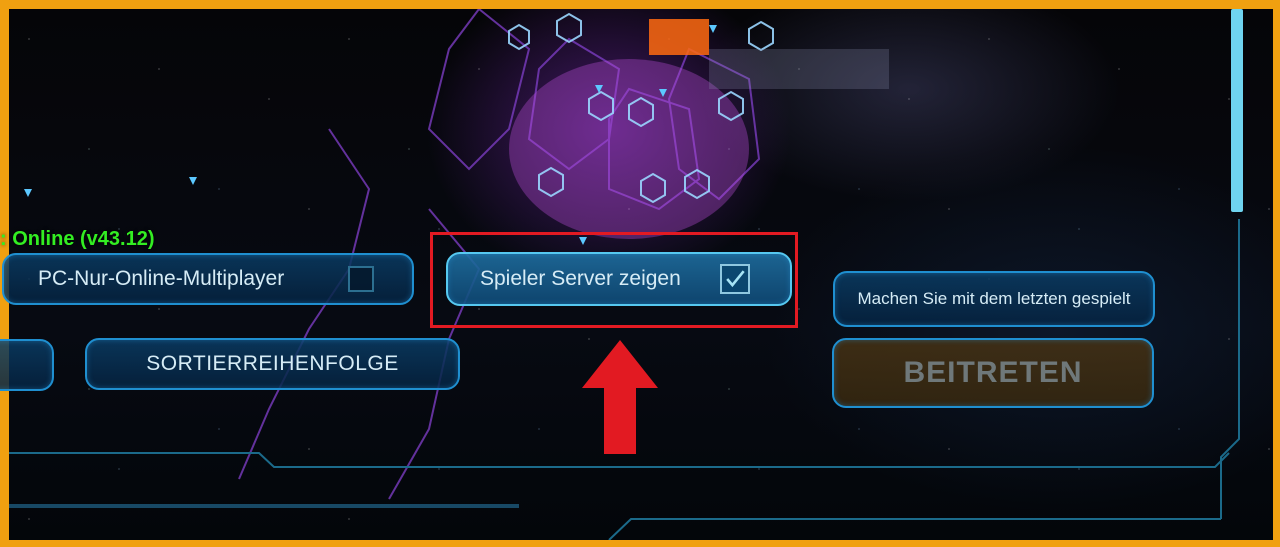 This screenshot has width=1280, height=547. What do you see at coordinates (361, 279) in the screenshot?
I see `pc-online-multiplayer-checkbox` at bounding box center [361, 279].